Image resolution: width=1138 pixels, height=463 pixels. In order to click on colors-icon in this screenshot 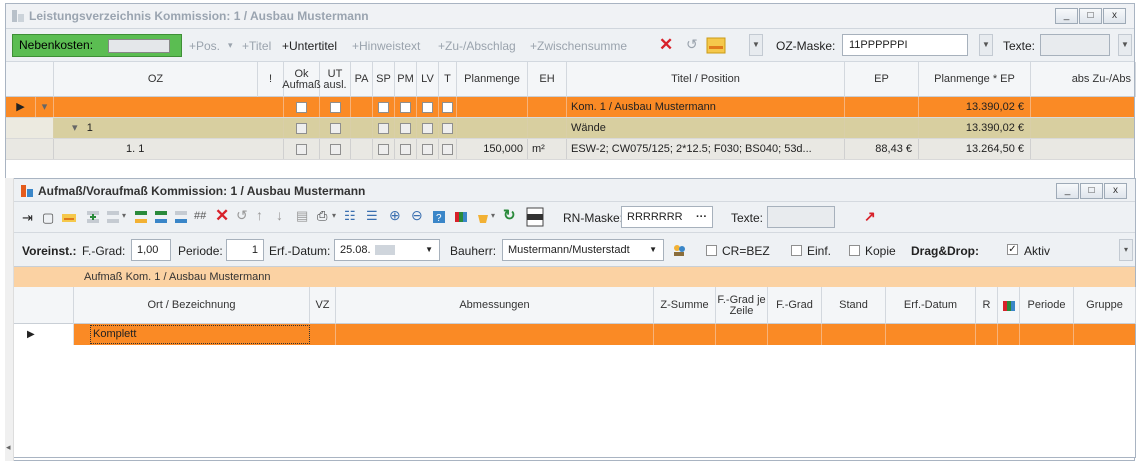, I will do `click(461, 217)`.